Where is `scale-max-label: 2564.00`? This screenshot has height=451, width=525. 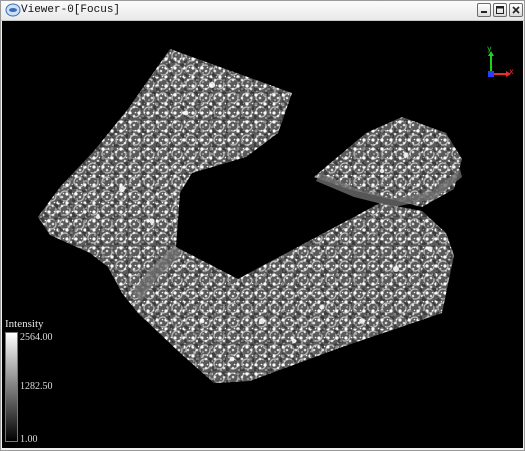 scale-max-label: 2564.00 is located at coordinates (36, 337).